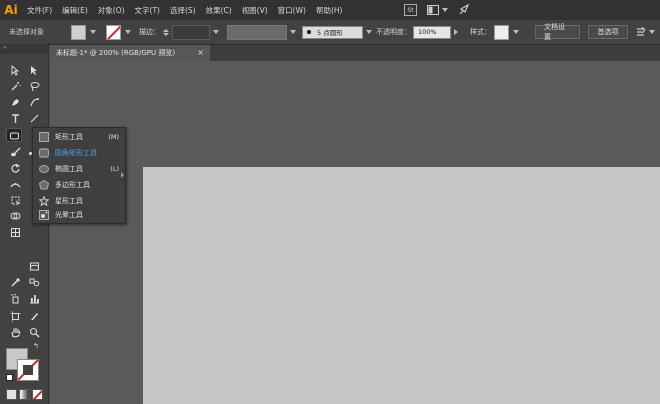 The height and width of the screenshot is (404, 660). I want to click on width-icon, so click(14, 184).